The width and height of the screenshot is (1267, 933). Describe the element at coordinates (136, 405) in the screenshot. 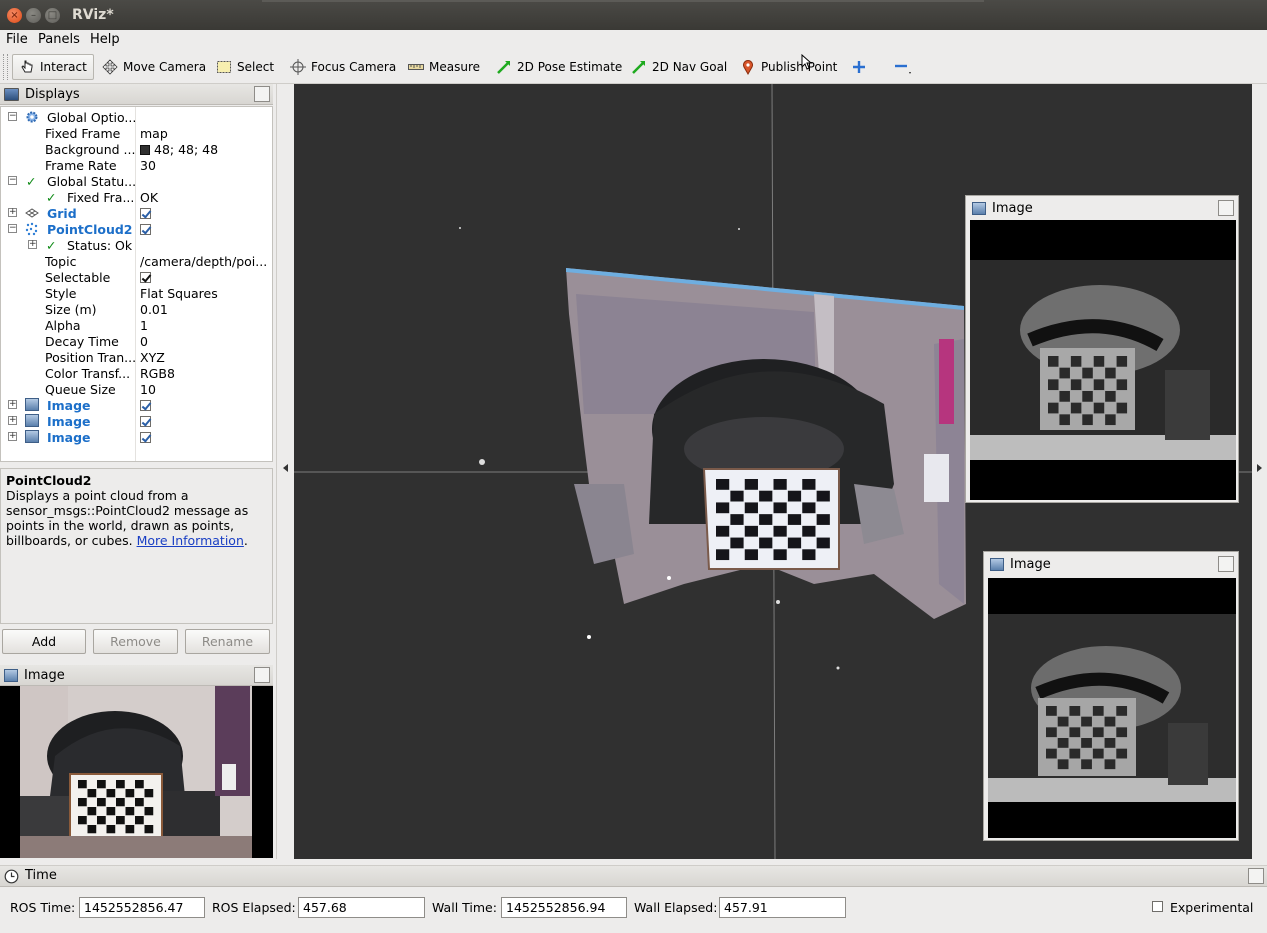

I see `tree-row-image-1: + Image` at that location.